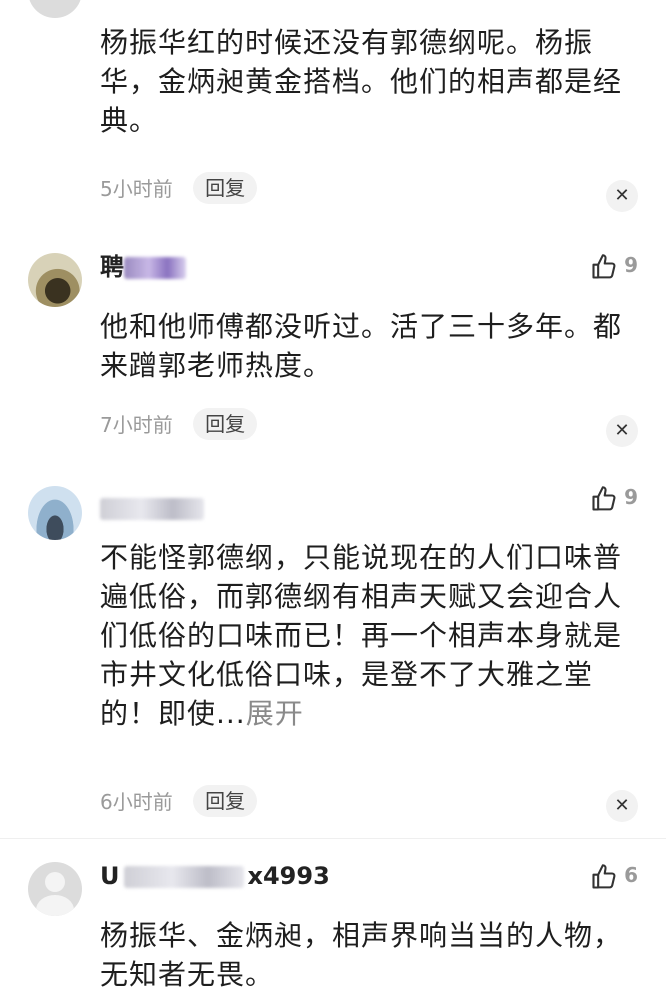 The height and width of the screenshot is (1000, 666). What do you see at coordinates (136, 802) in the screenshot?
I see `comment-time: 6小时前` at bounding box center [136, 802].